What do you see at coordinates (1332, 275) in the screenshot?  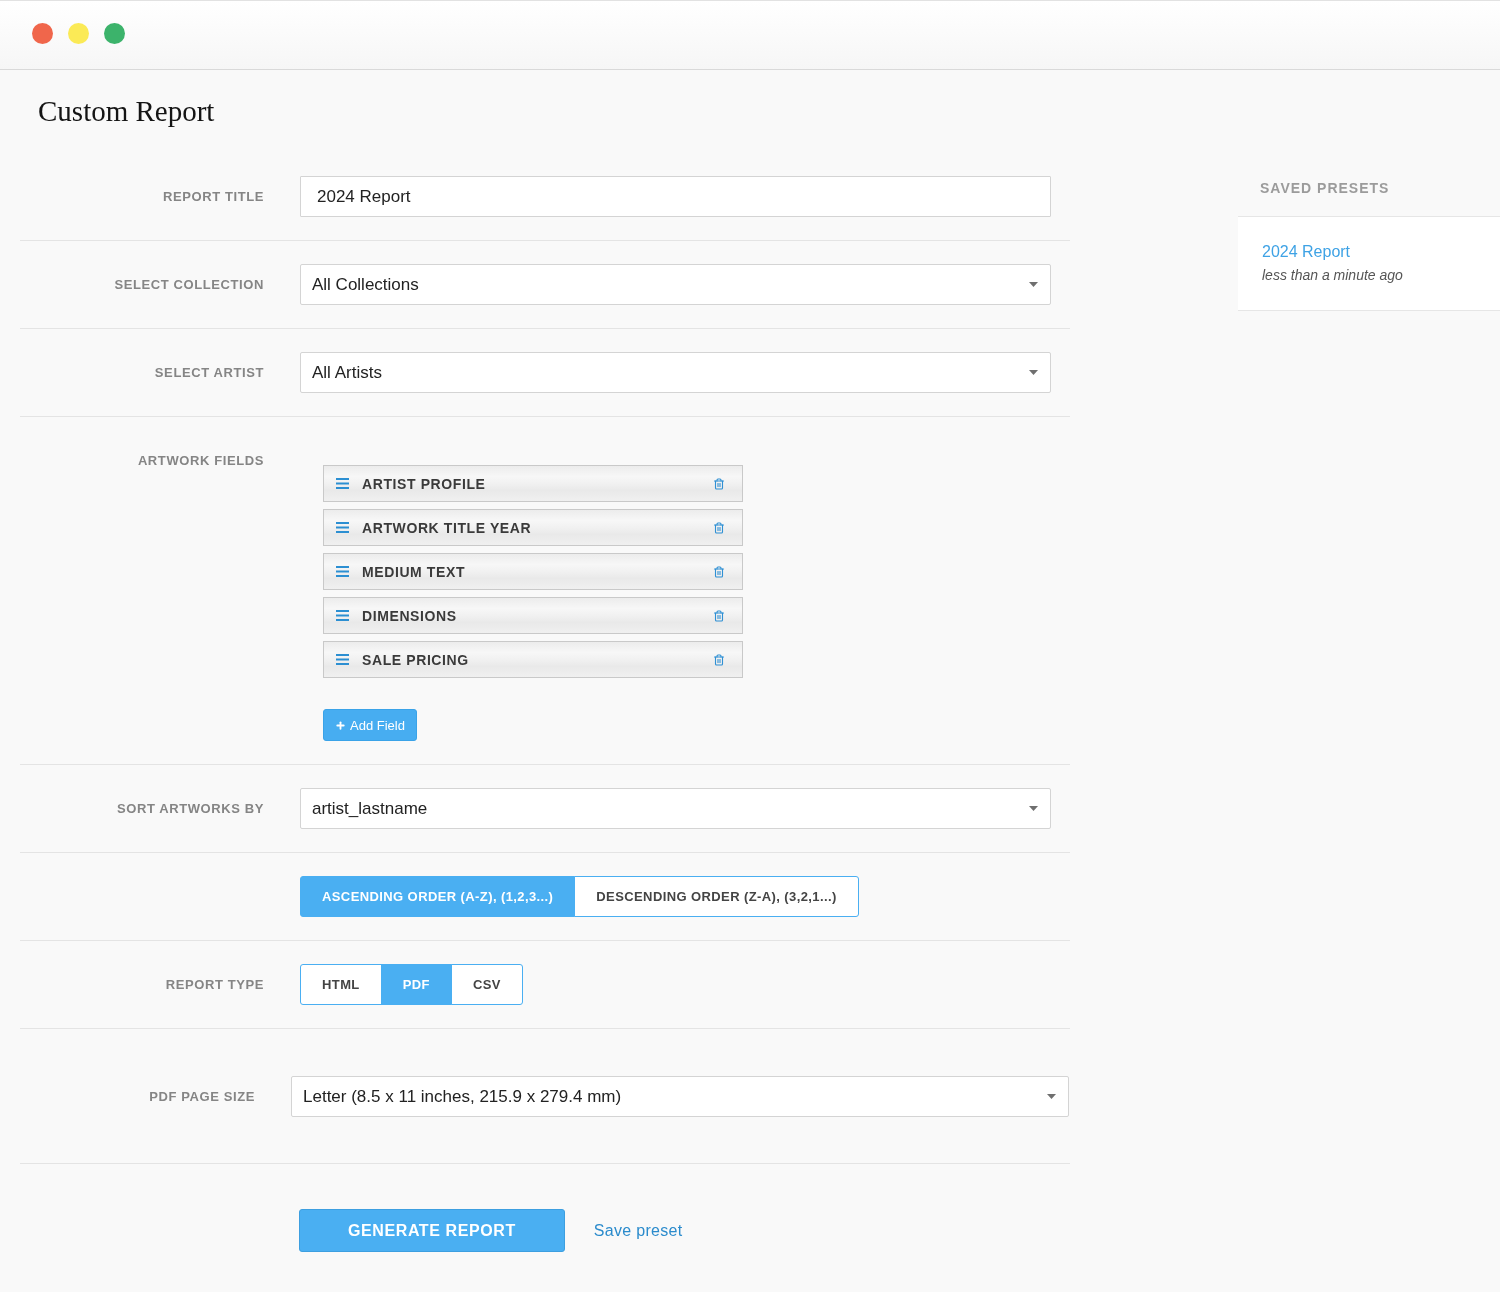 I see `preset-time: less than a minute ago` at bounding box center [1332, 275].